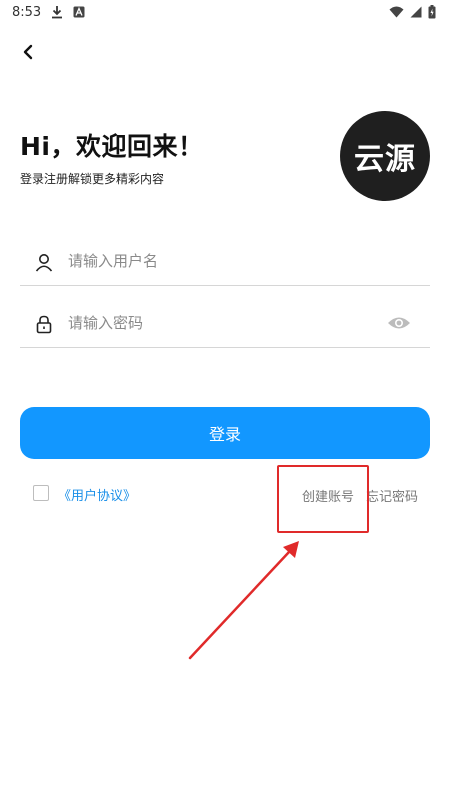 The image size is (450, 800). I want to click on logo-text: 云源, so click(385, 159).